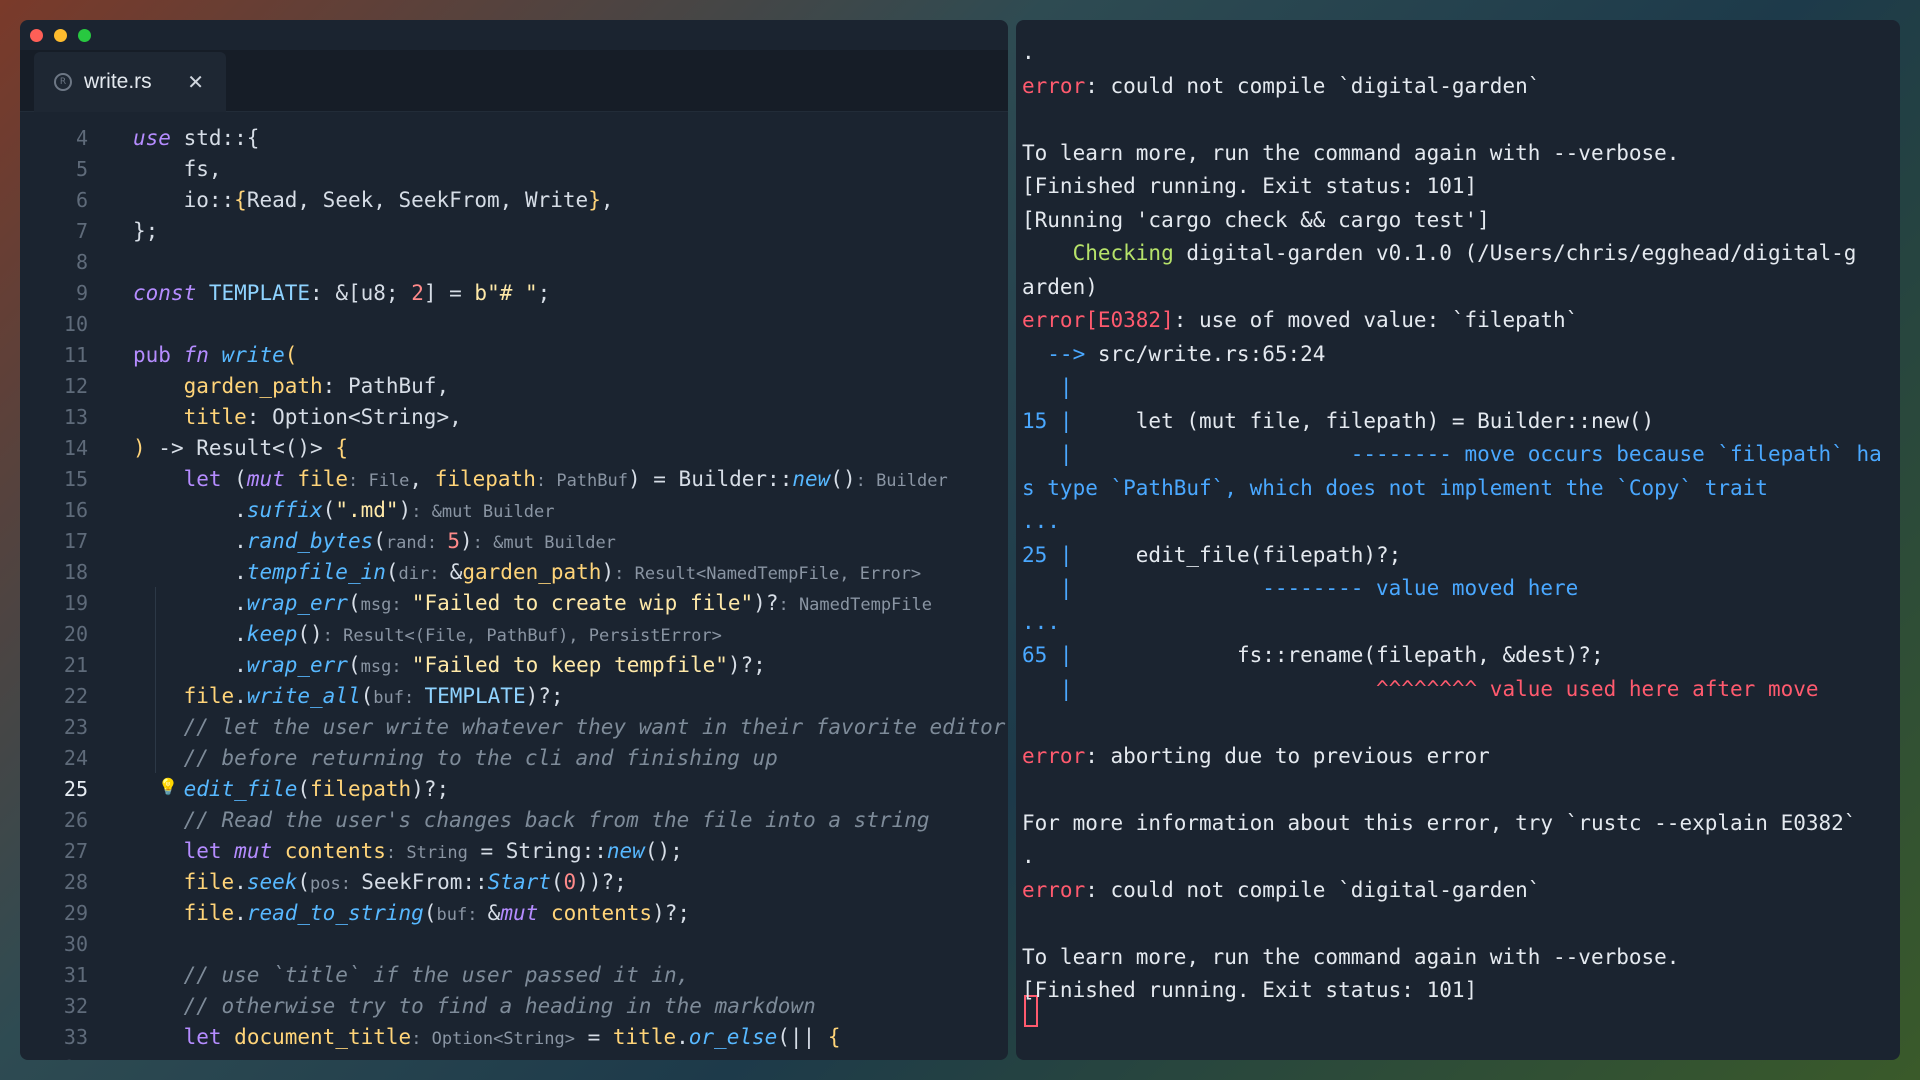 Image resolution: width=1920 pixels, height=1080 pixels. Describe the element at coordinates (514, 323) in the screenshot. I see `code-line: 10` at that location.